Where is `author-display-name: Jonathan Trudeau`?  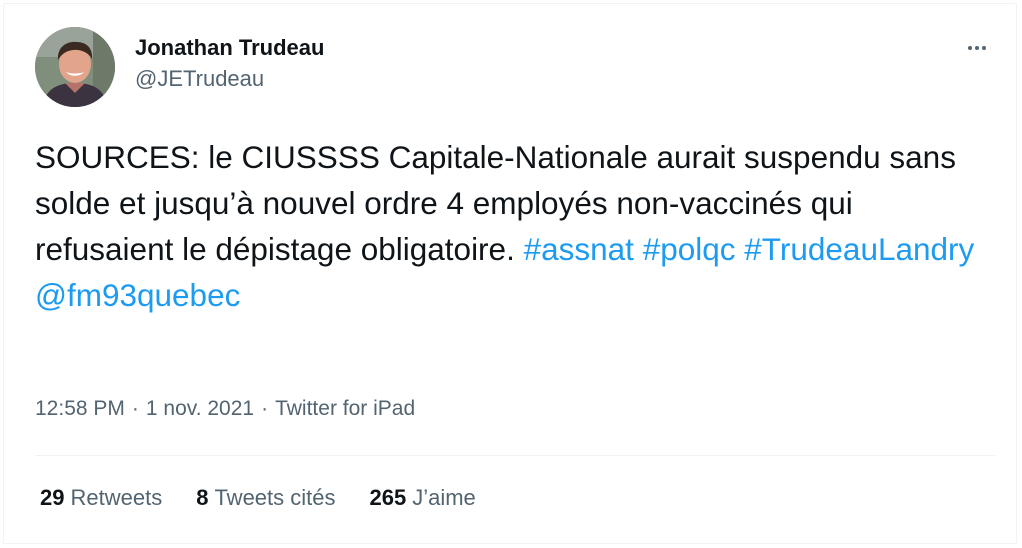
author-display-name: Jonathan Trudeau is located at coordinates (229, 48).